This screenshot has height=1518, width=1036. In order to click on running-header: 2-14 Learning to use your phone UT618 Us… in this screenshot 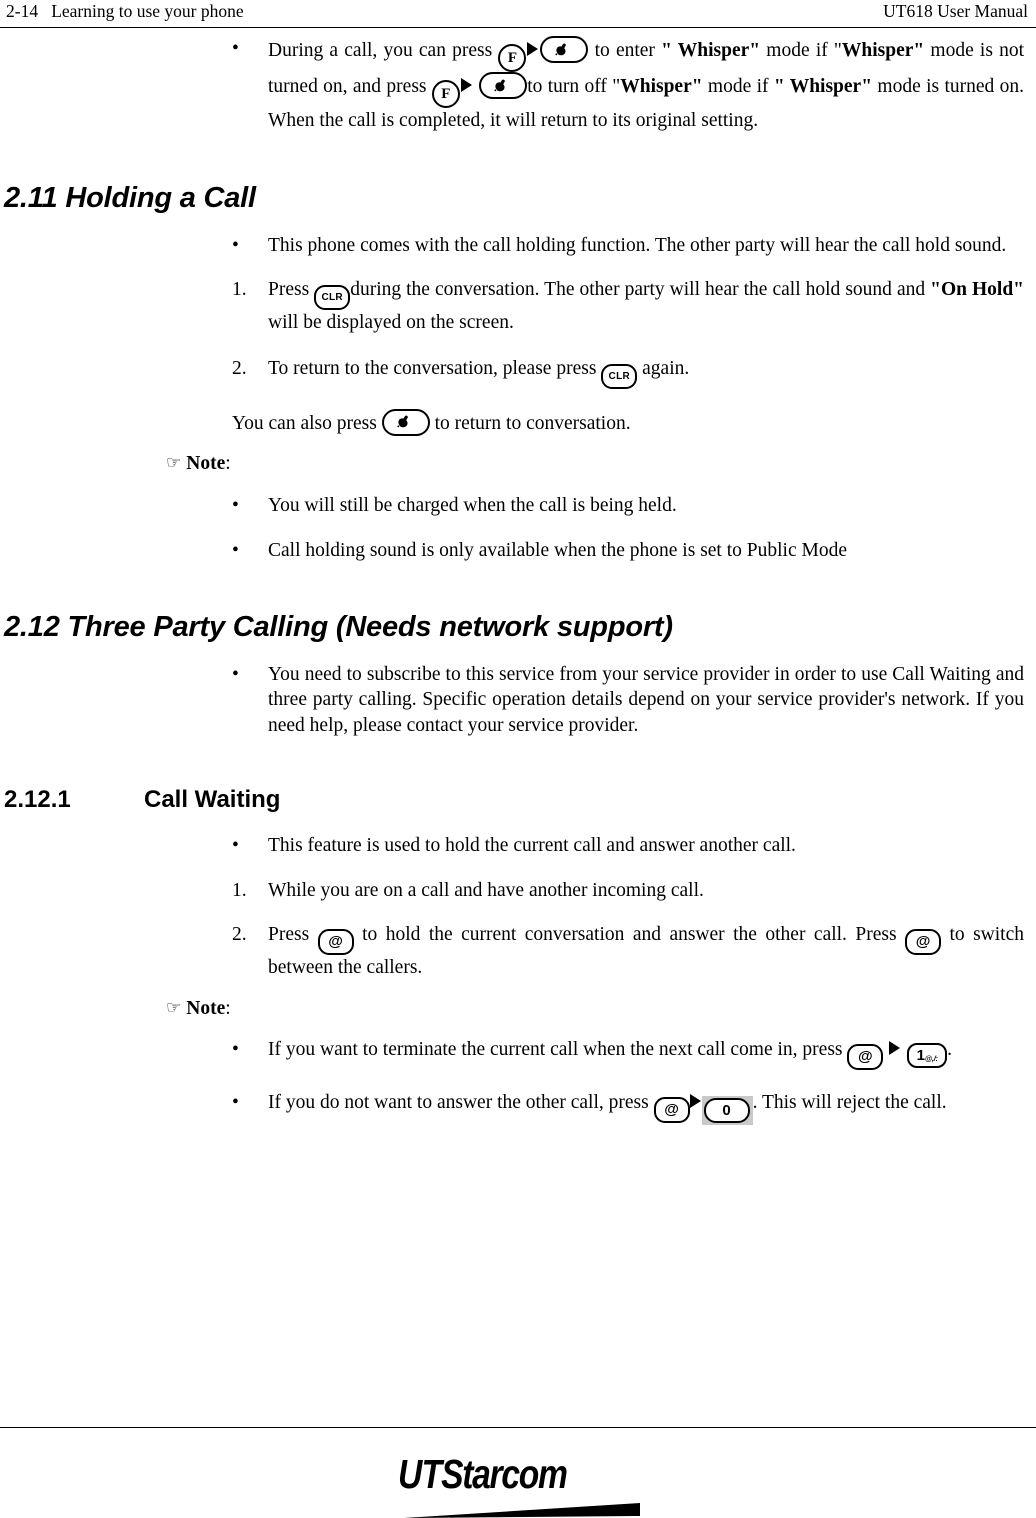, I will do `click(518, 15)`.